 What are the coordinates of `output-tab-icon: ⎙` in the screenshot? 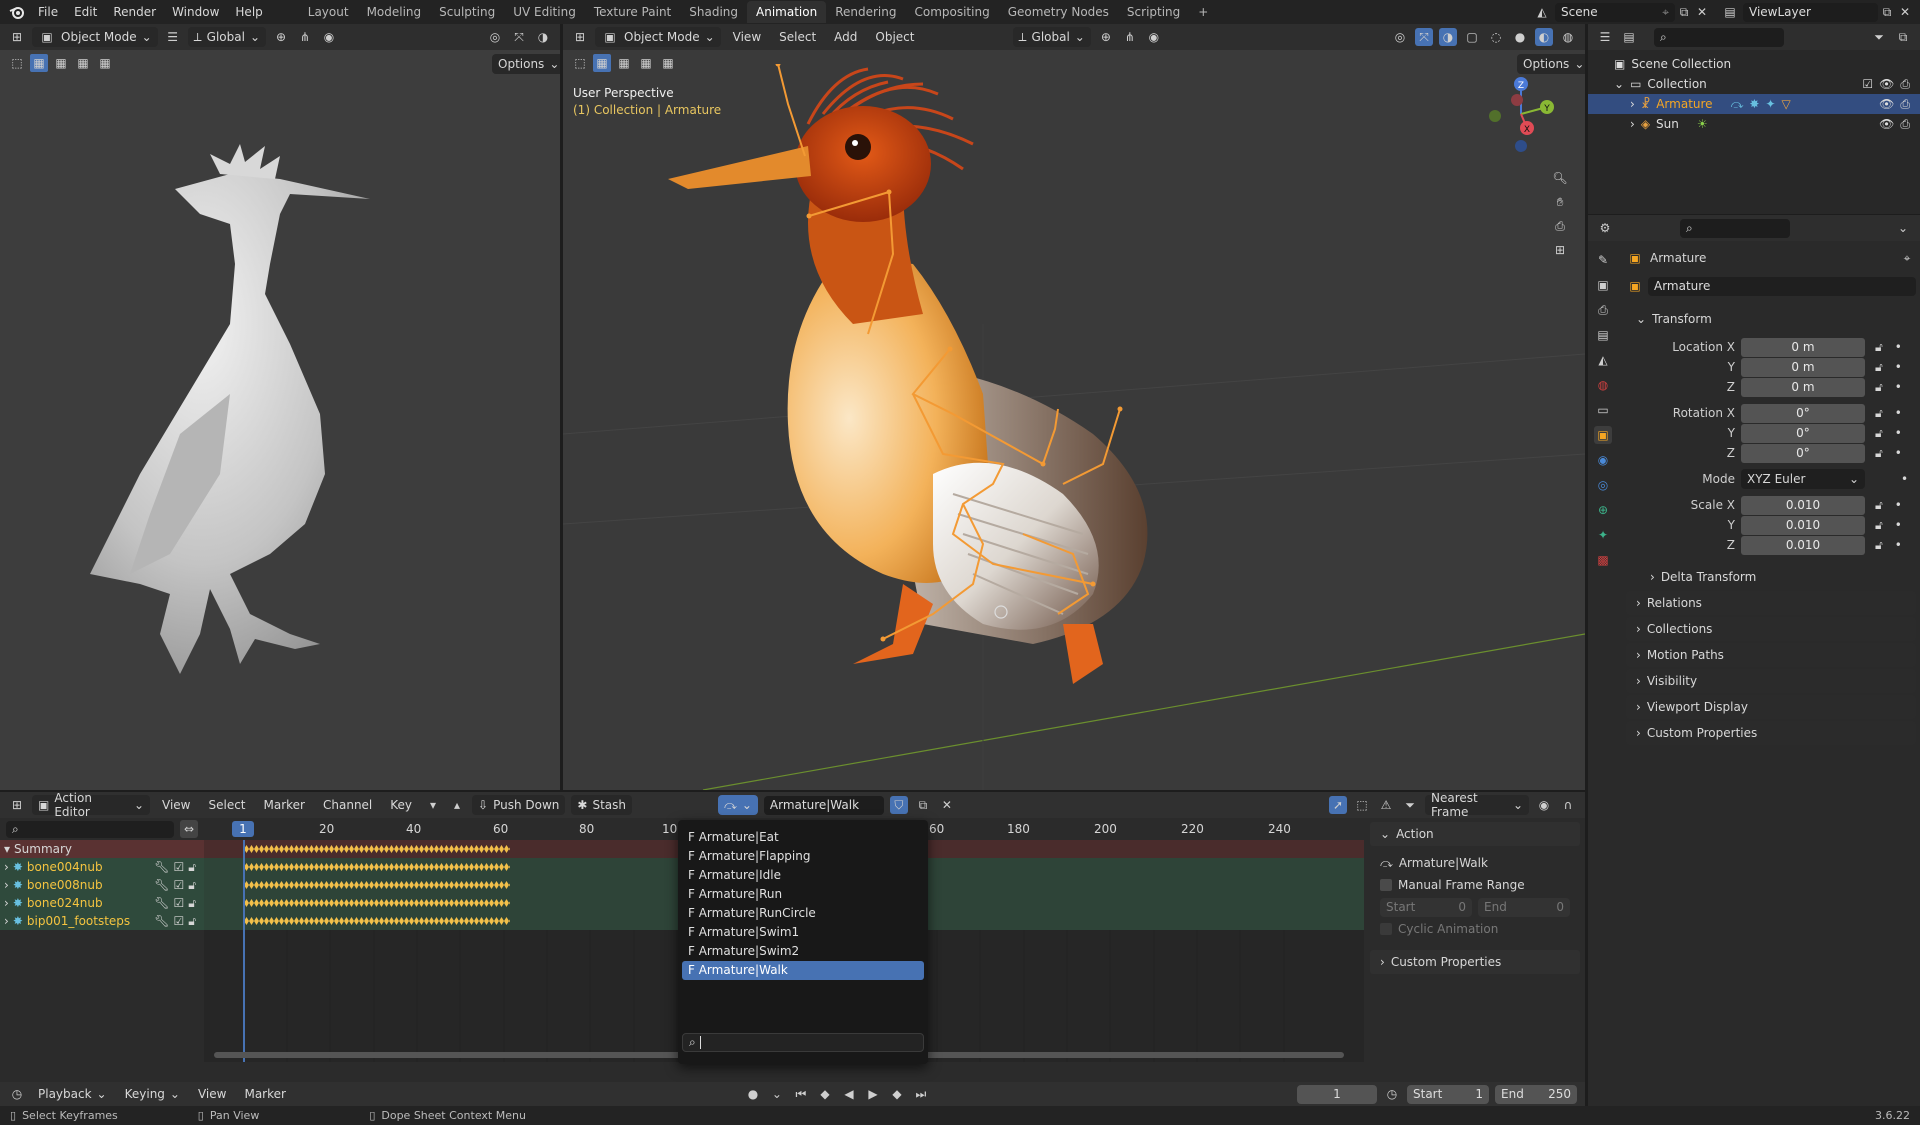 It's located at (1603, 310).